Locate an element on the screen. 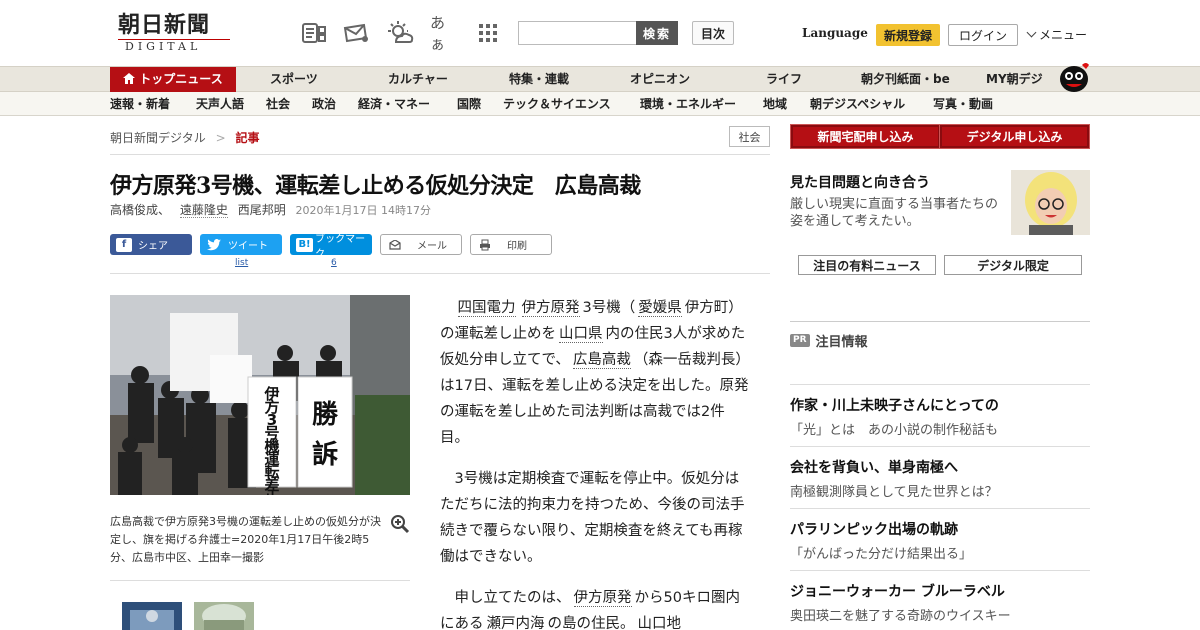  pr-item: 作家・川上未映子さんにとっての 「光」とは あの小説の制作秘話も is located at coordinates (940, 411).